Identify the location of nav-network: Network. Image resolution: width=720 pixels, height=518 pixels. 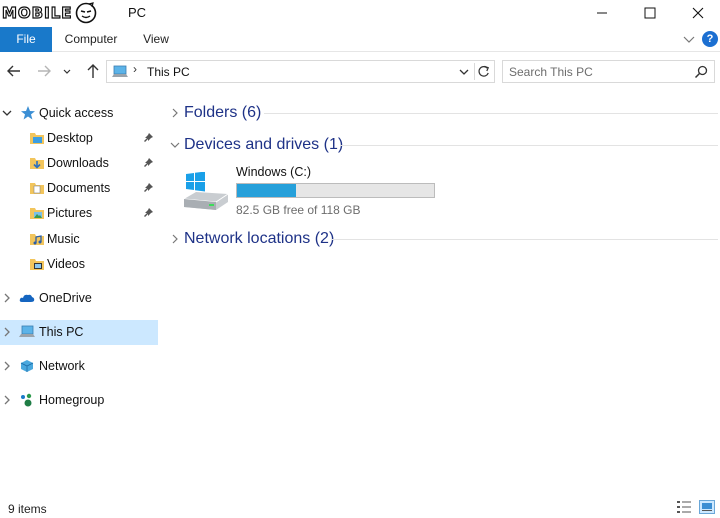
(79, 366).